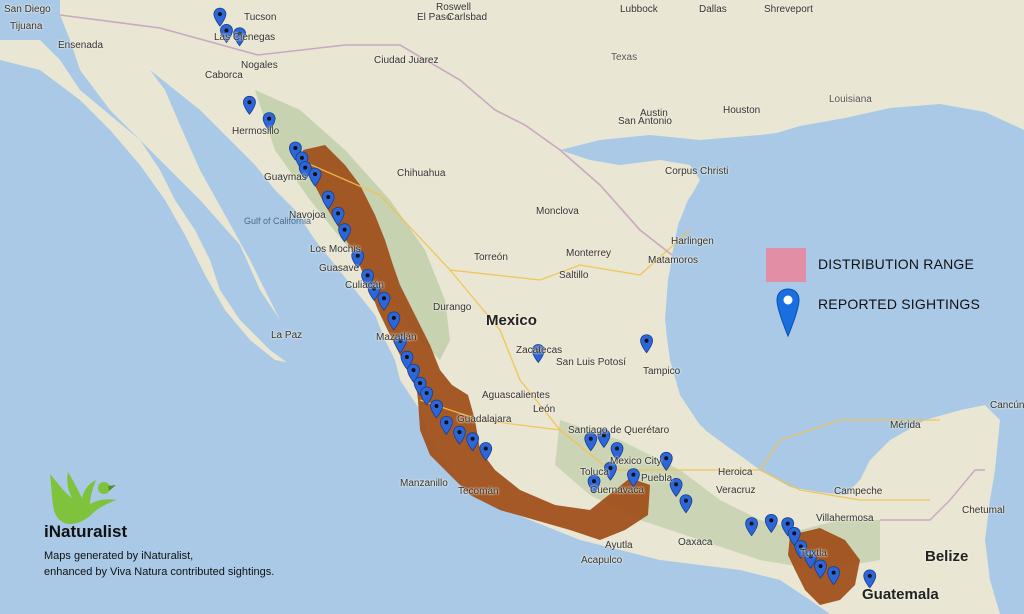 Image resolution: width=1024 pixels, height=614 pixels. I want to click on label-tucson: Tucson, so click(260, 17).